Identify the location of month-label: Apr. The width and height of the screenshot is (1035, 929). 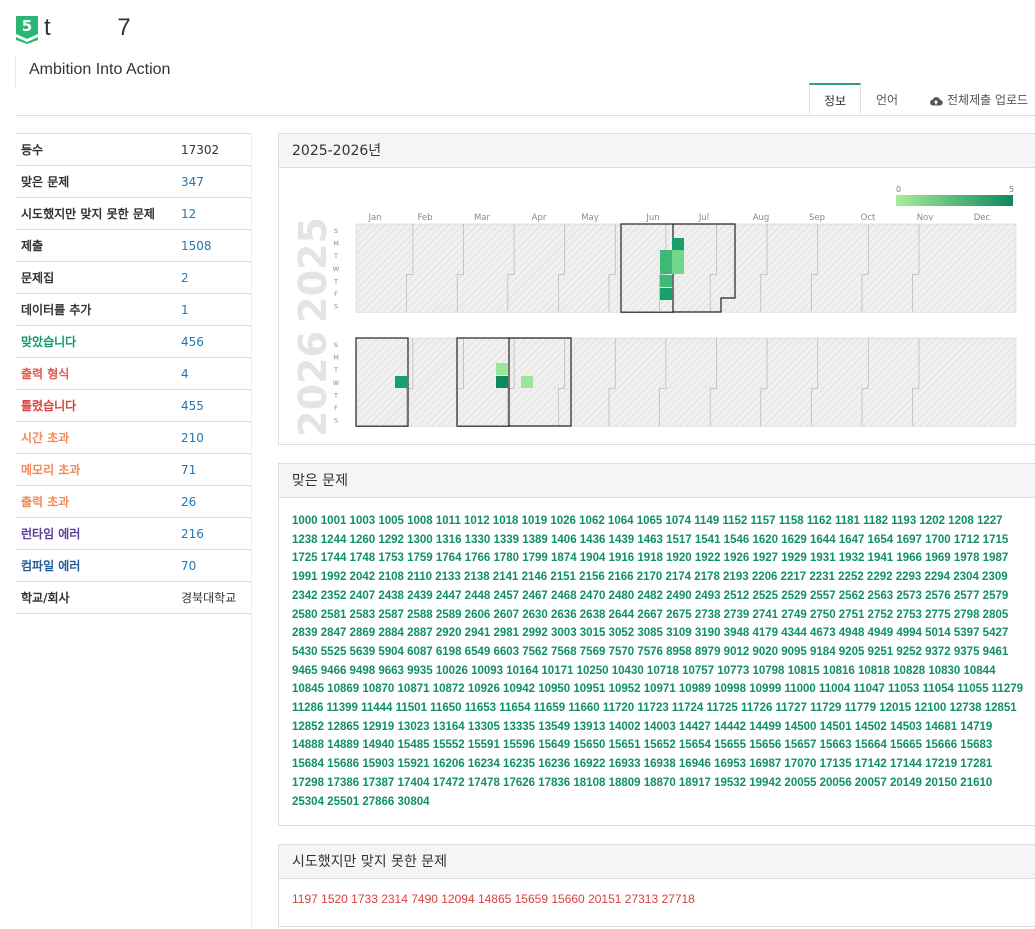
(539, 218).